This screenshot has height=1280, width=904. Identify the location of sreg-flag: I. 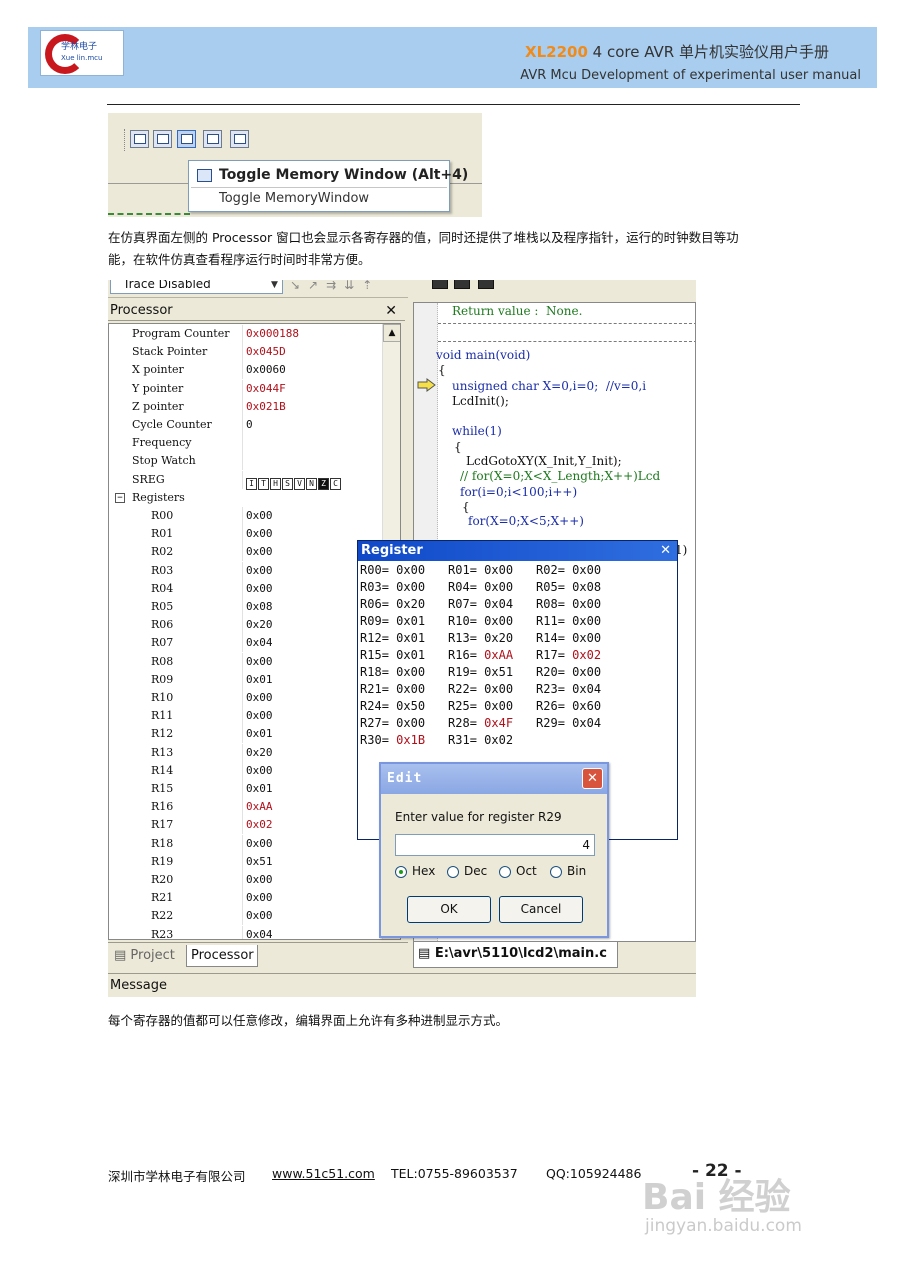
(251, 483).